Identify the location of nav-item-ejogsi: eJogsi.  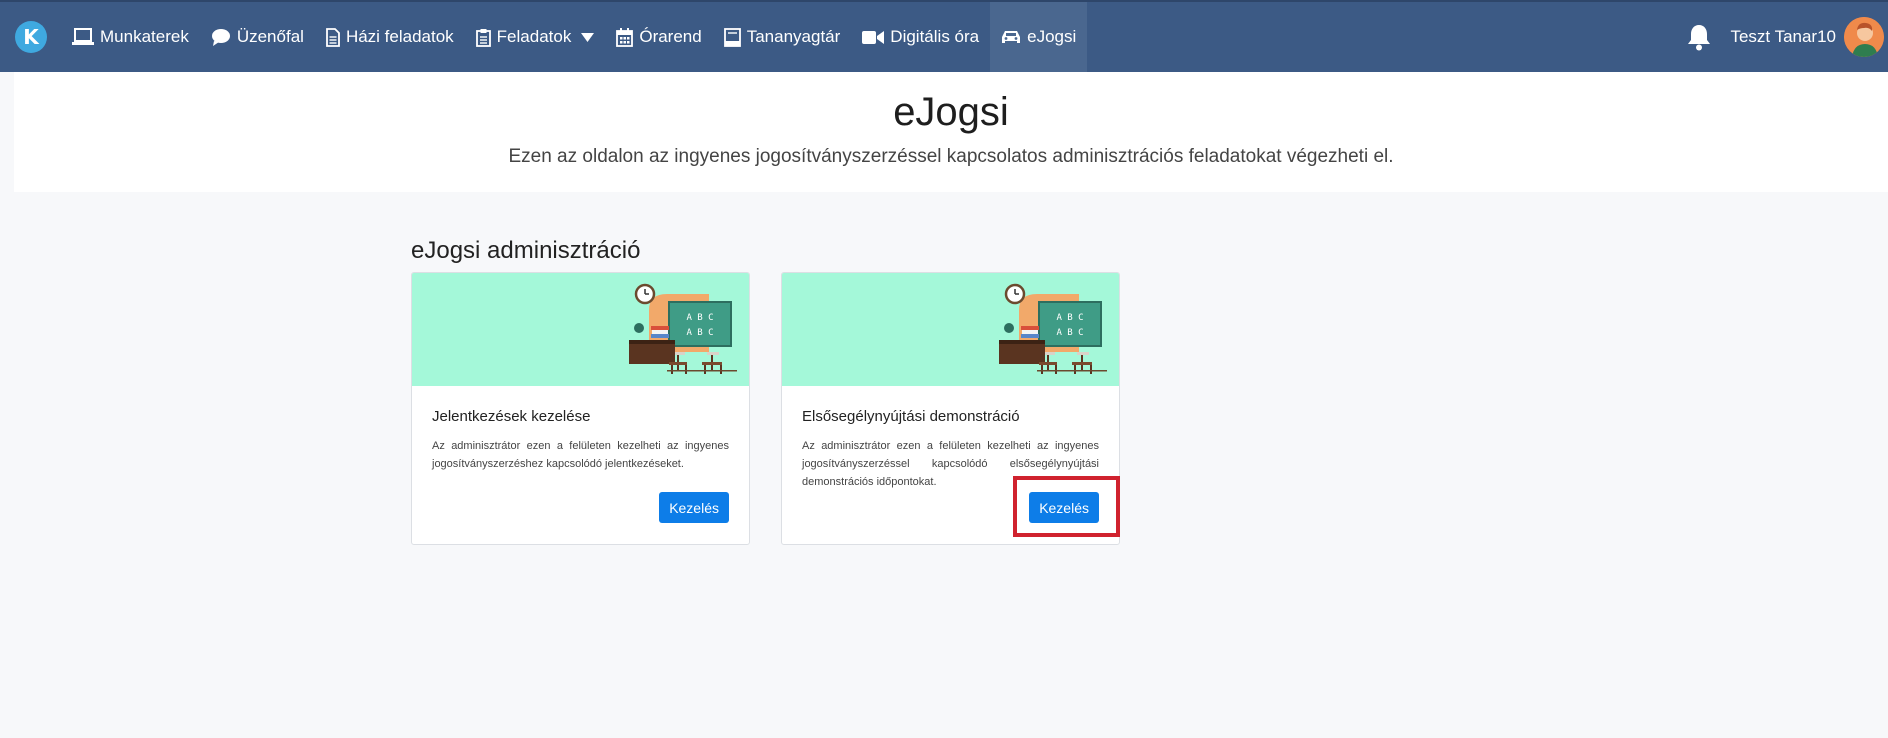
(1039, 37).